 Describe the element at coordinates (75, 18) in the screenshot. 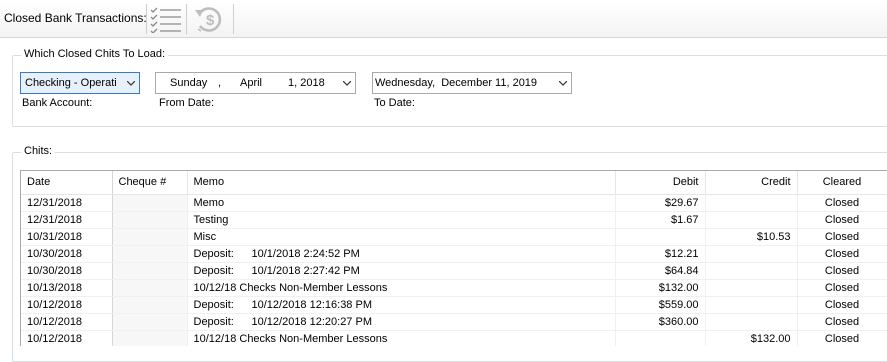

I see `toolbar-title: Closed Bank Transactions:` at that location.